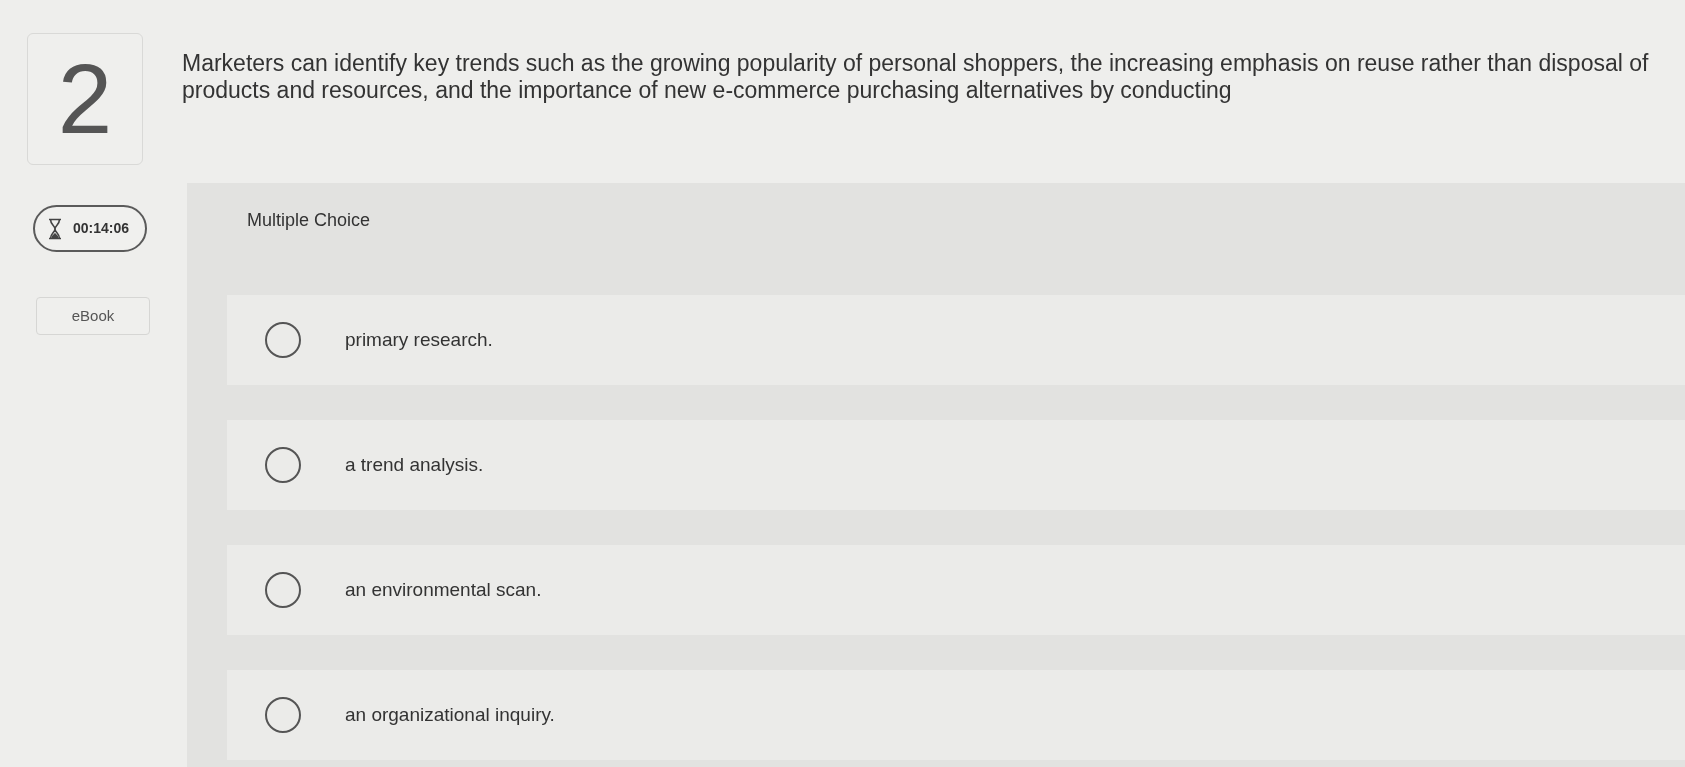 This screenshot has height=767, width=1685. What do you see at coordinates (450, 714) in the screenshot?
I see `option-text: an organizational inquiry.` at bounding box center [450, 714].